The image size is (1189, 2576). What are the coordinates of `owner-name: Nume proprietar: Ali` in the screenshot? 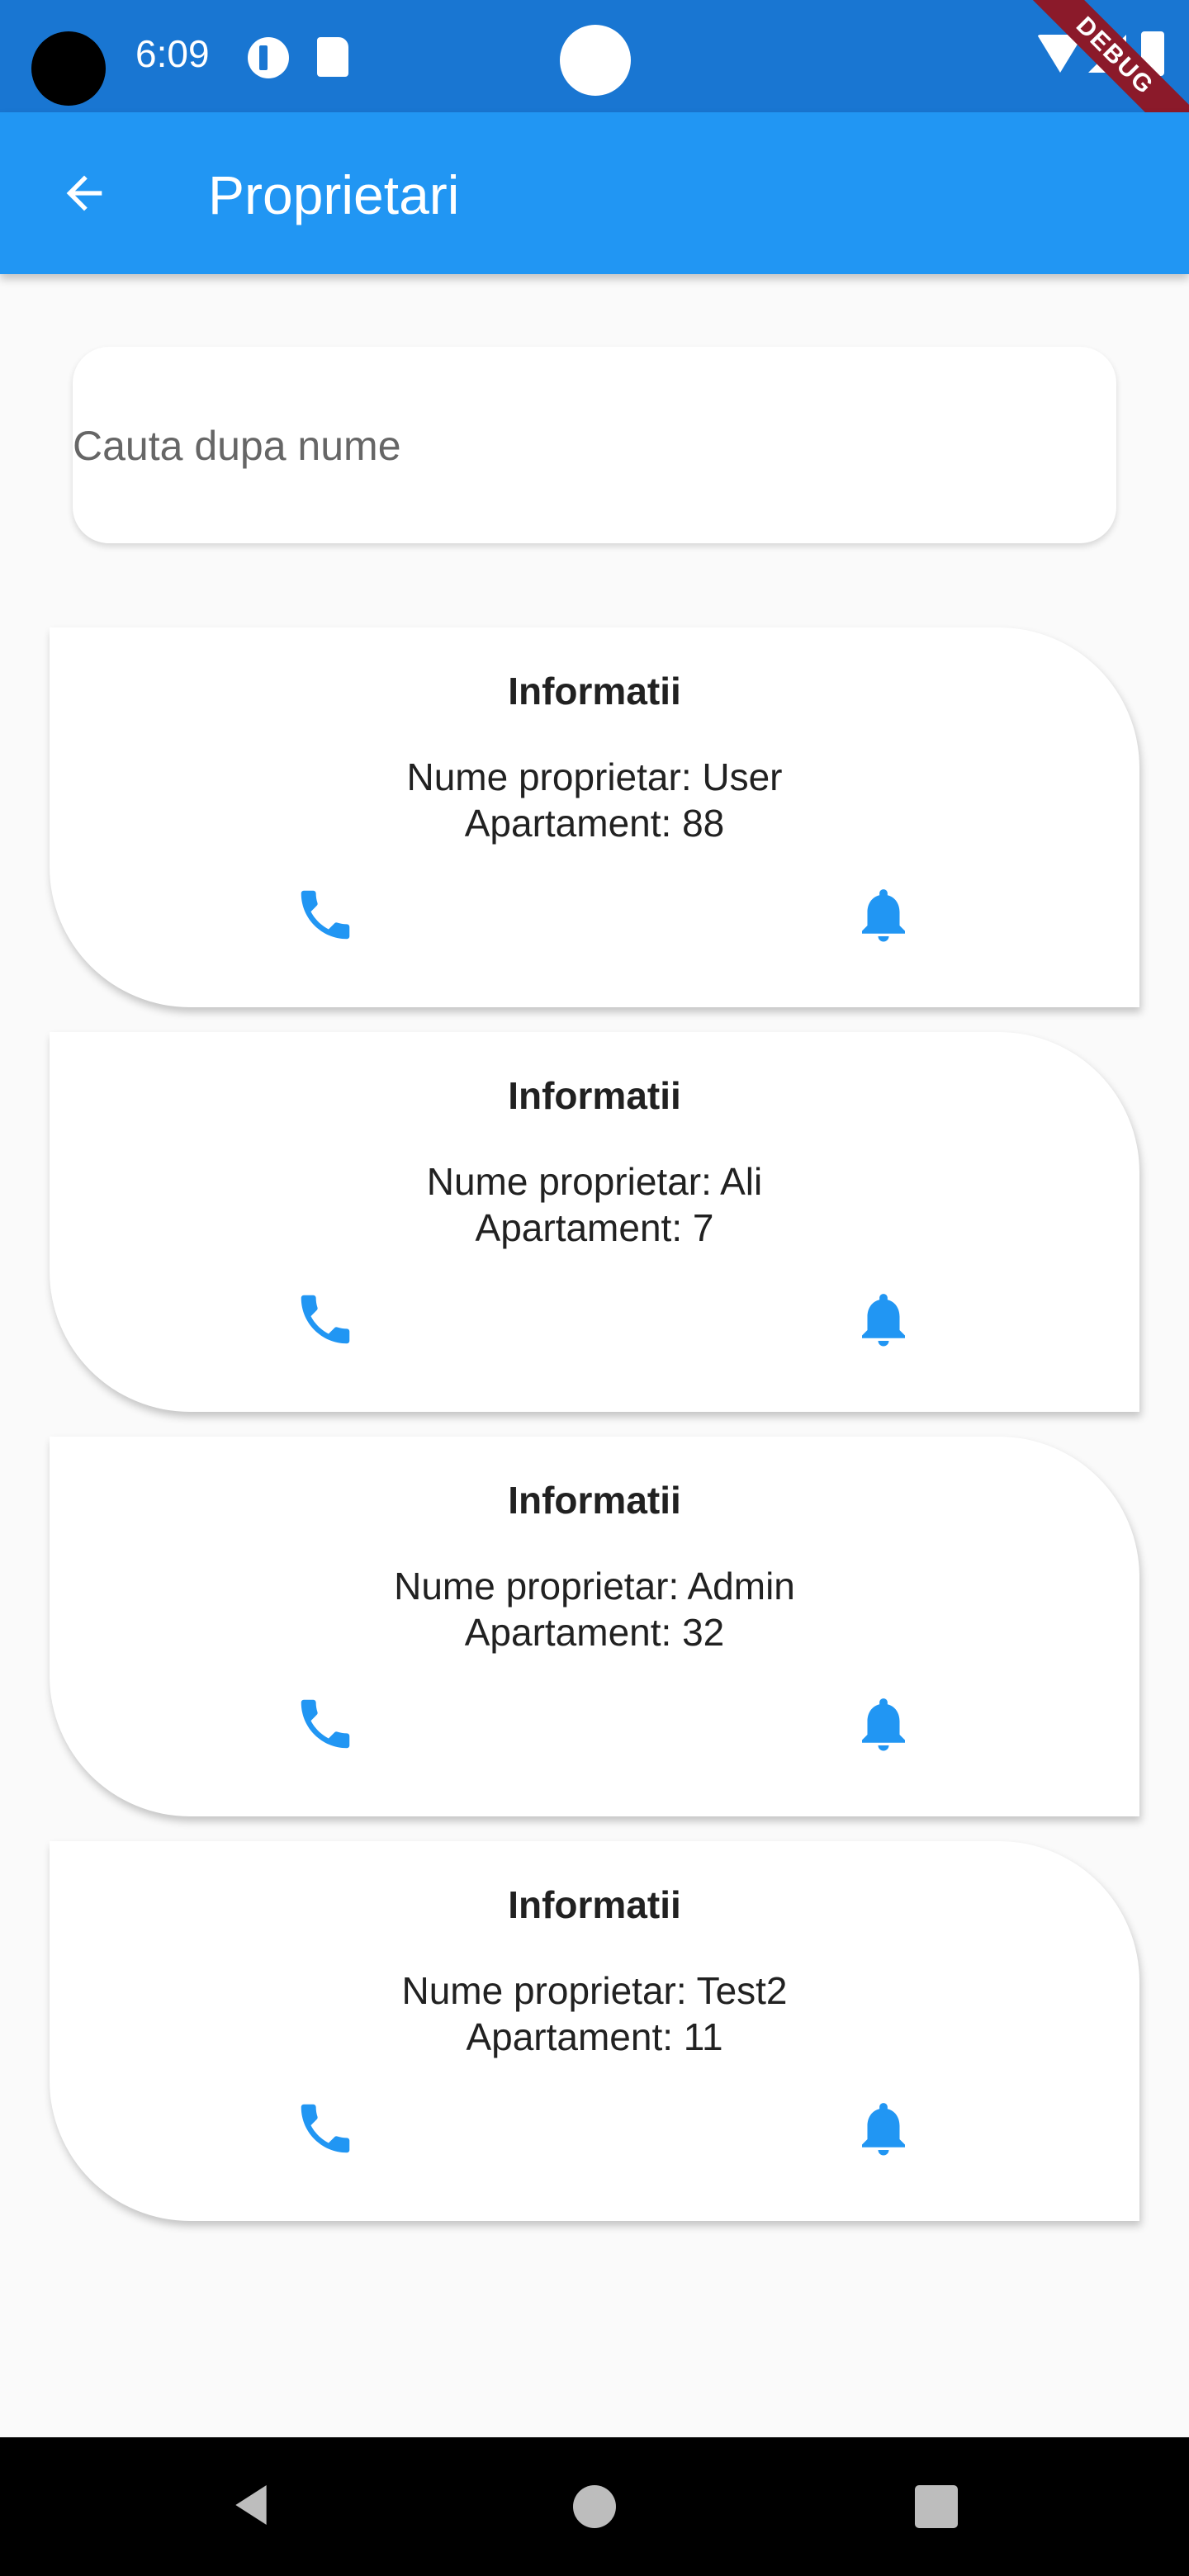 It's located at (594, 1181).